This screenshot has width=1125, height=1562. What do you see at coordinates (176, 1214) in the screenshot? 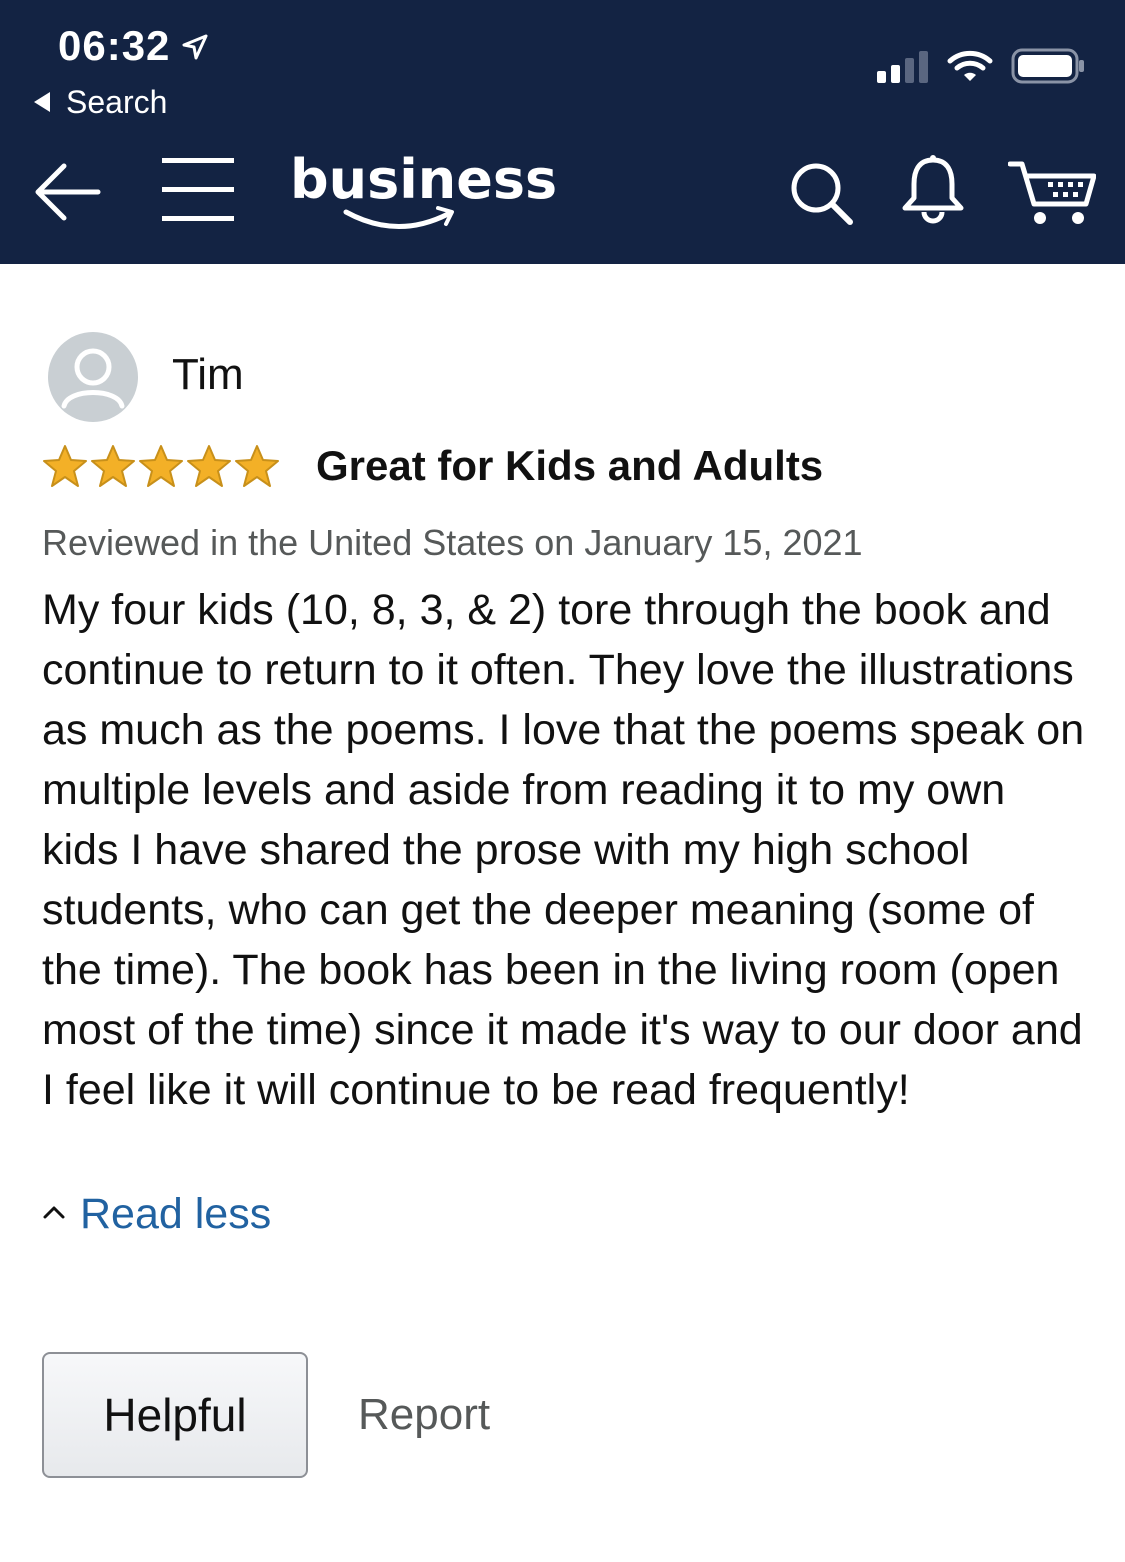
I see `read-less-label: Read less` at bounding box center [176, 1214].